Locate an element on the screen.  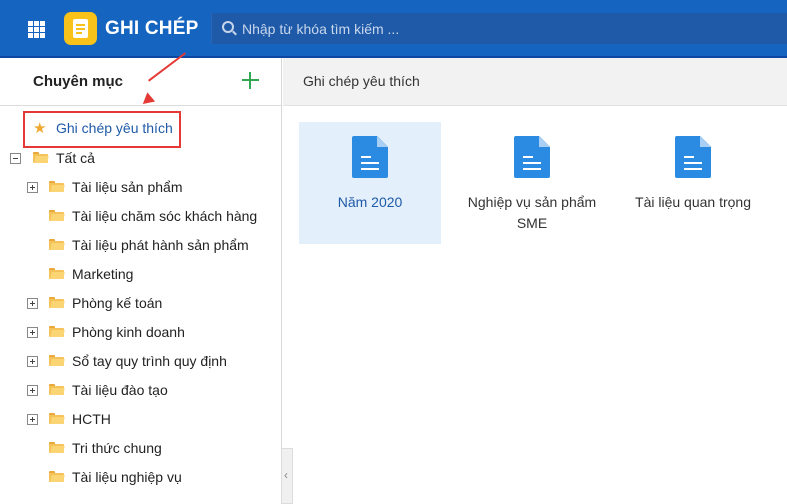
page-title: Ghi chép yêu thích is located at coordinates (361, 81).